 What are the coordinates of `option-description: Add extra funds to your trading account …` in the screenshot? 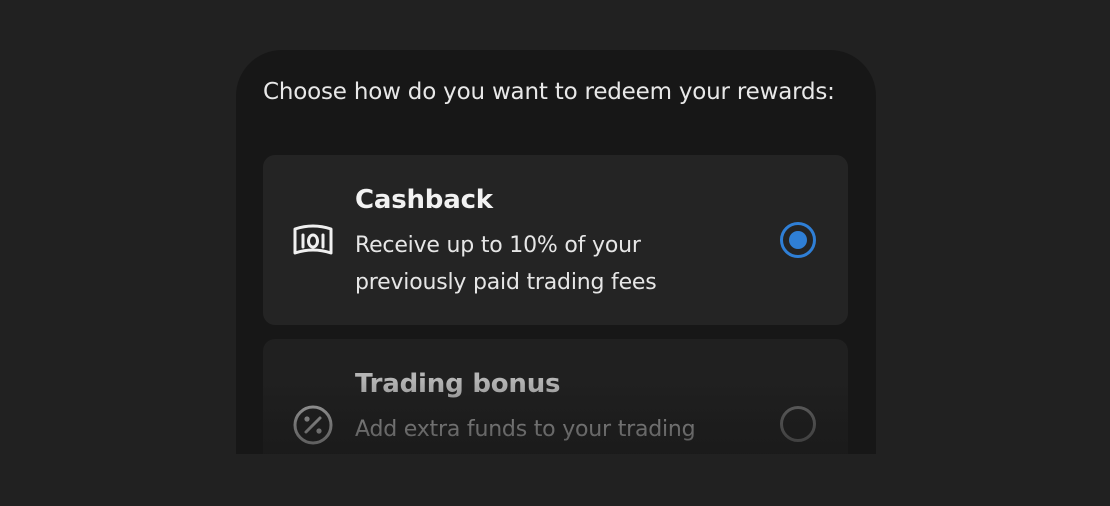 It's located at (525, 429).